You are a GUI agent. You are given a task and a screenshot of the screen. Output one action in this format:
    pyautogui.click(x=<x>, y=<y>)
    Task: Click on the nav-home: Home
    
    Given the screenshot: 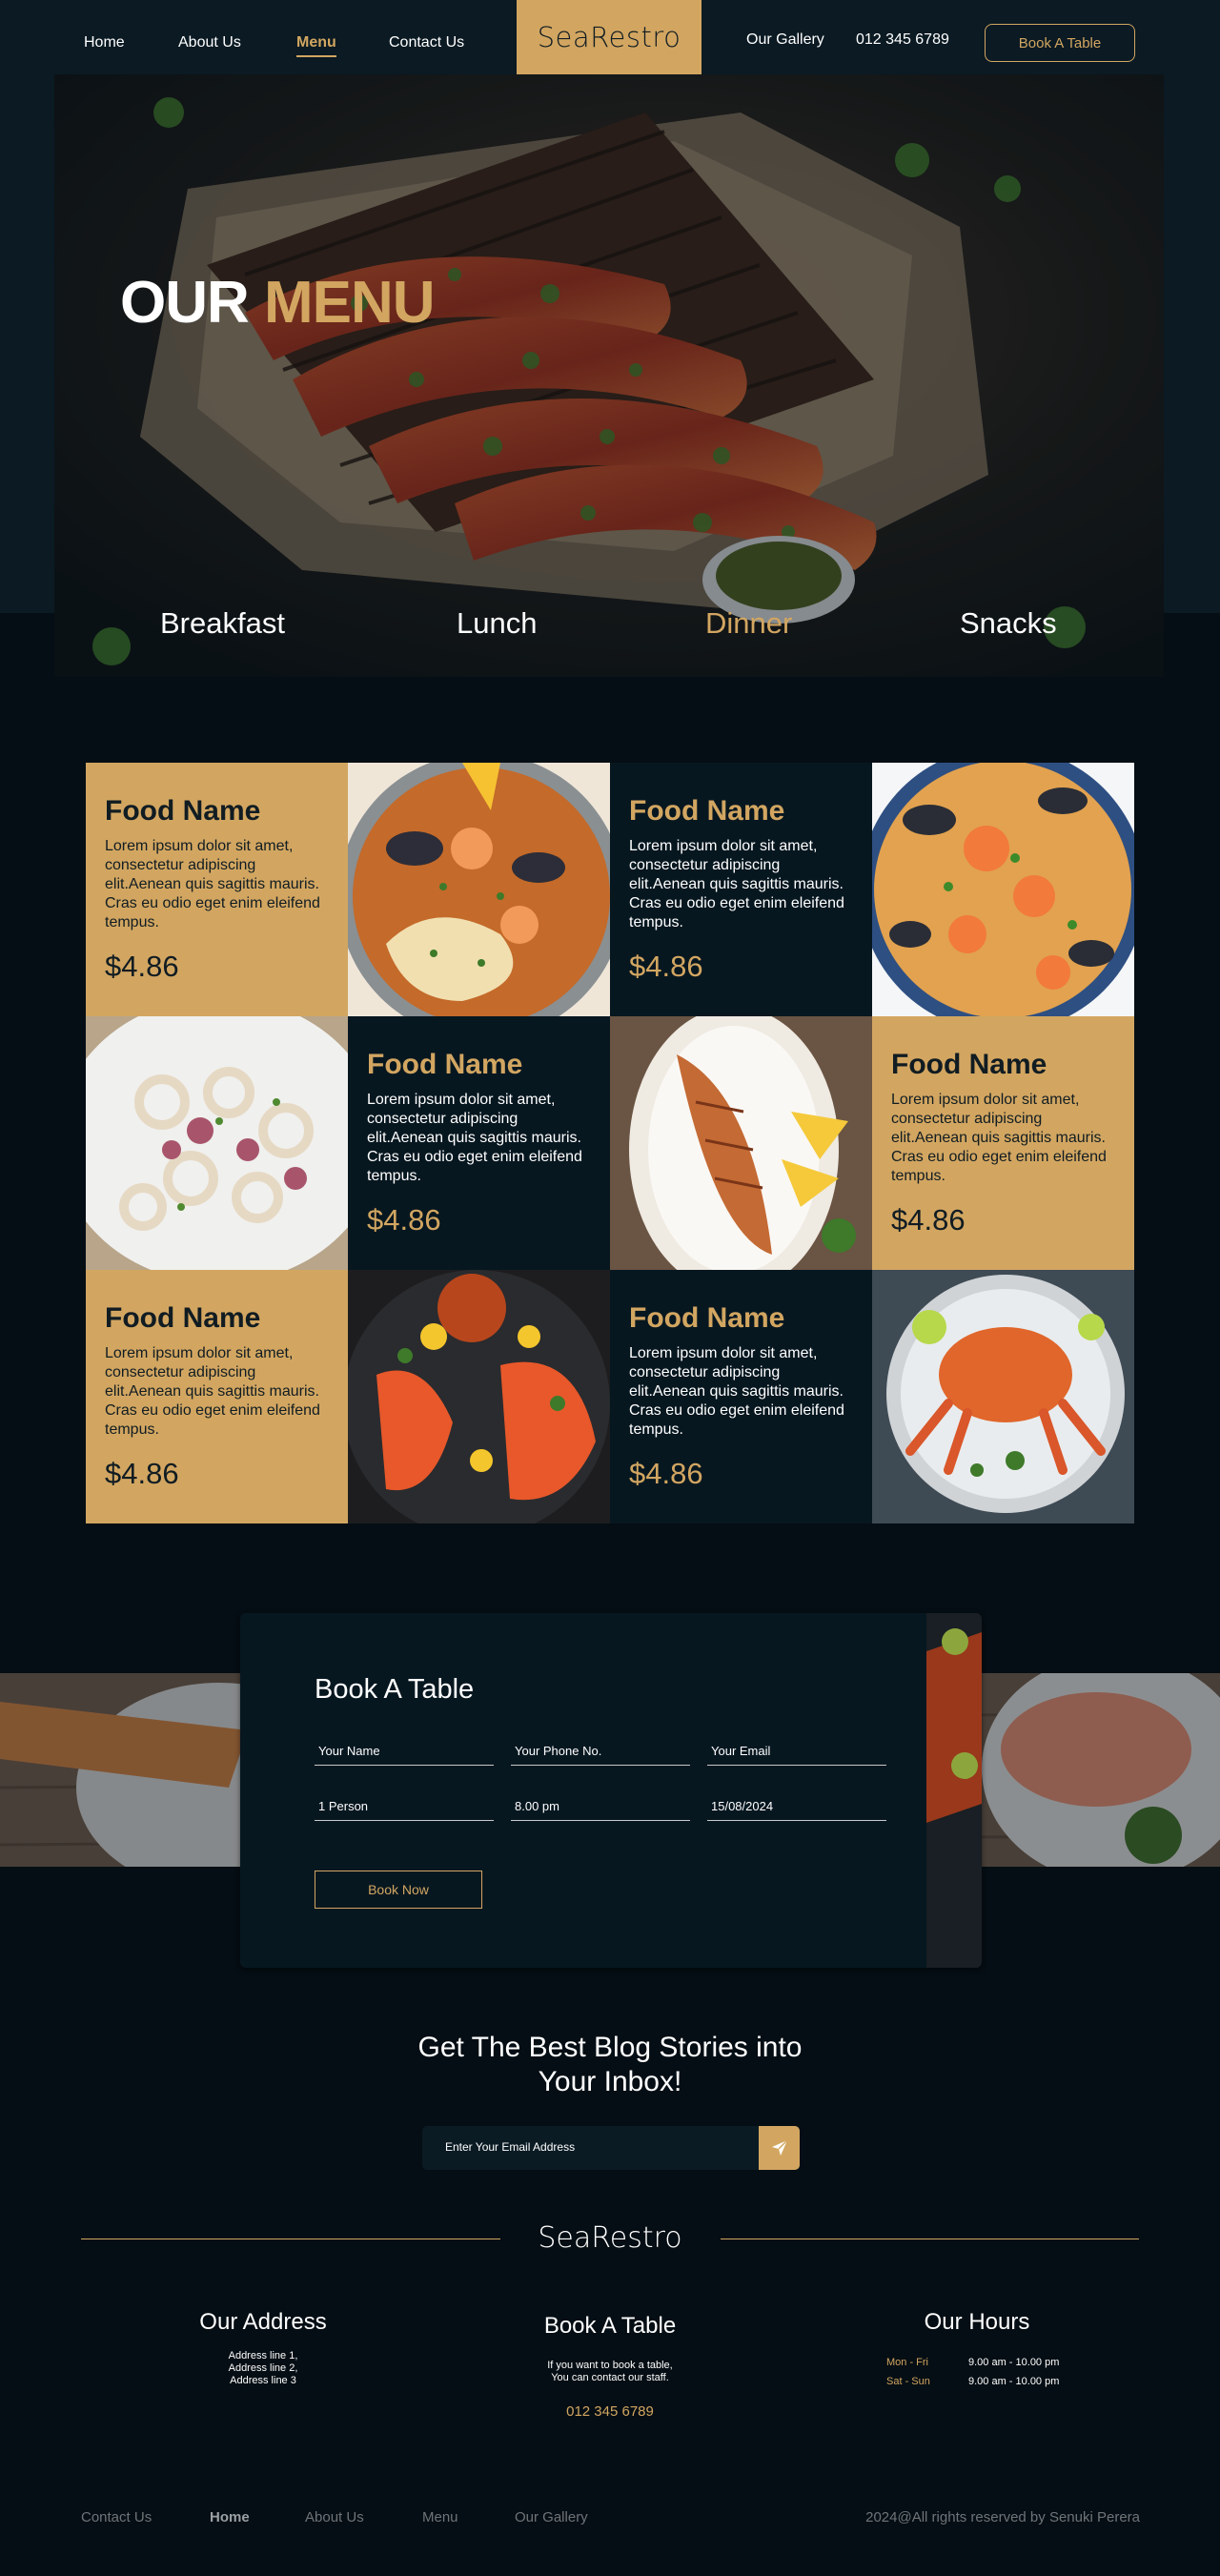 What is the action you would take?
    pyautogui.click(x=104, y=42)
    